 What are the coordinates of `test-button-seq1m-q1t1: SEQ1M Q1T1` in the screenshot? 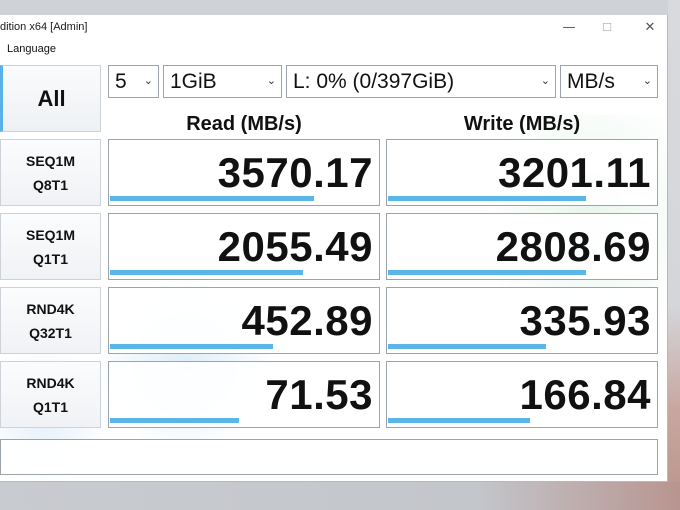 It's located at (50, 246).